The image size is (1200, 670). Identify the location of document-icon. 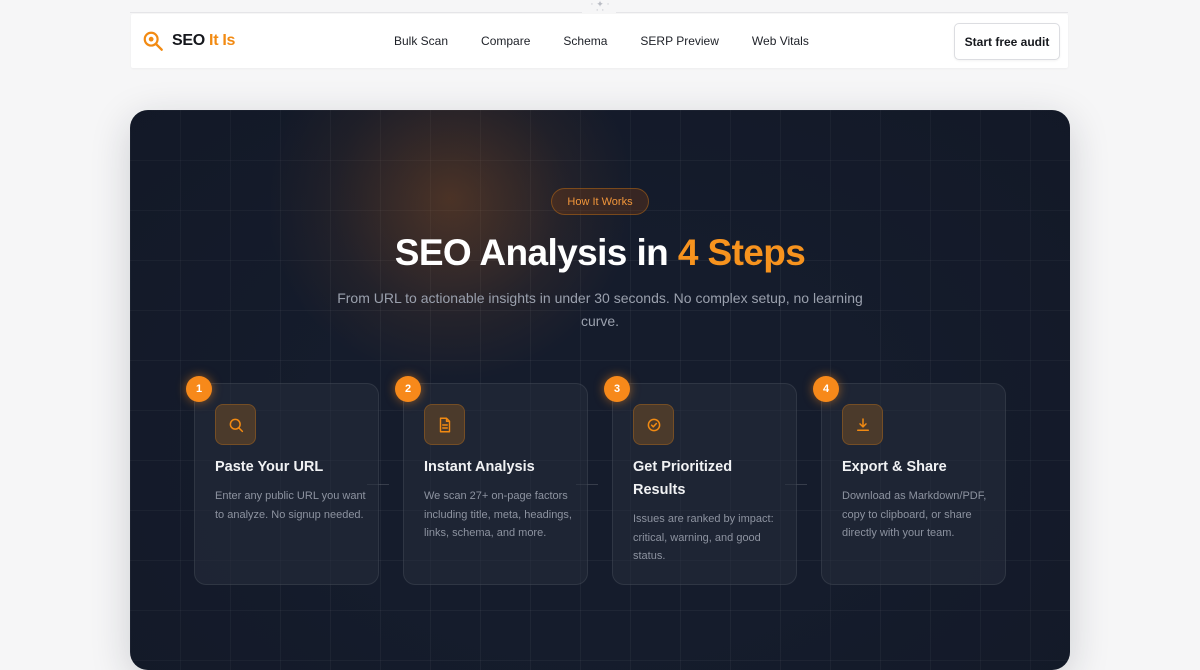
(444, 424).